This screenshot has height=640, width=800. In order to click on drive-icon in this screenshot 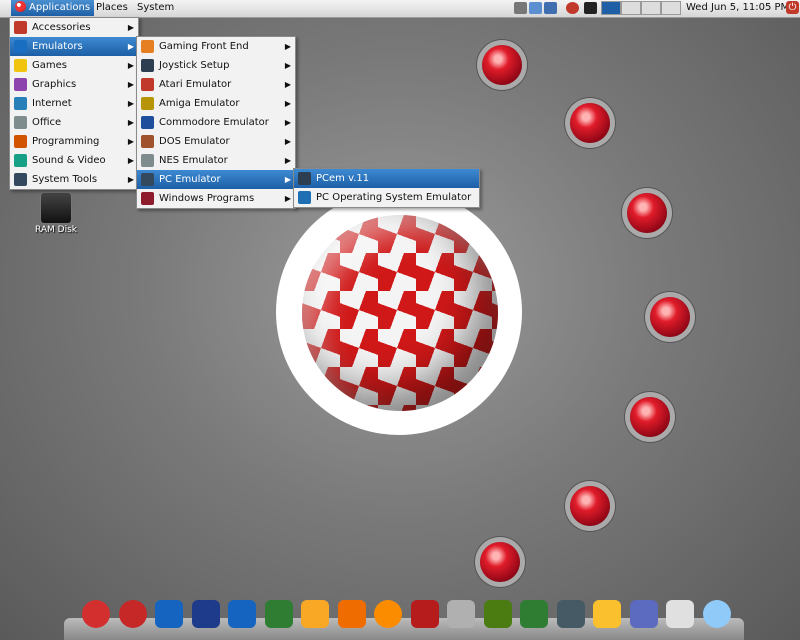, I will do `click(56, 208)`.